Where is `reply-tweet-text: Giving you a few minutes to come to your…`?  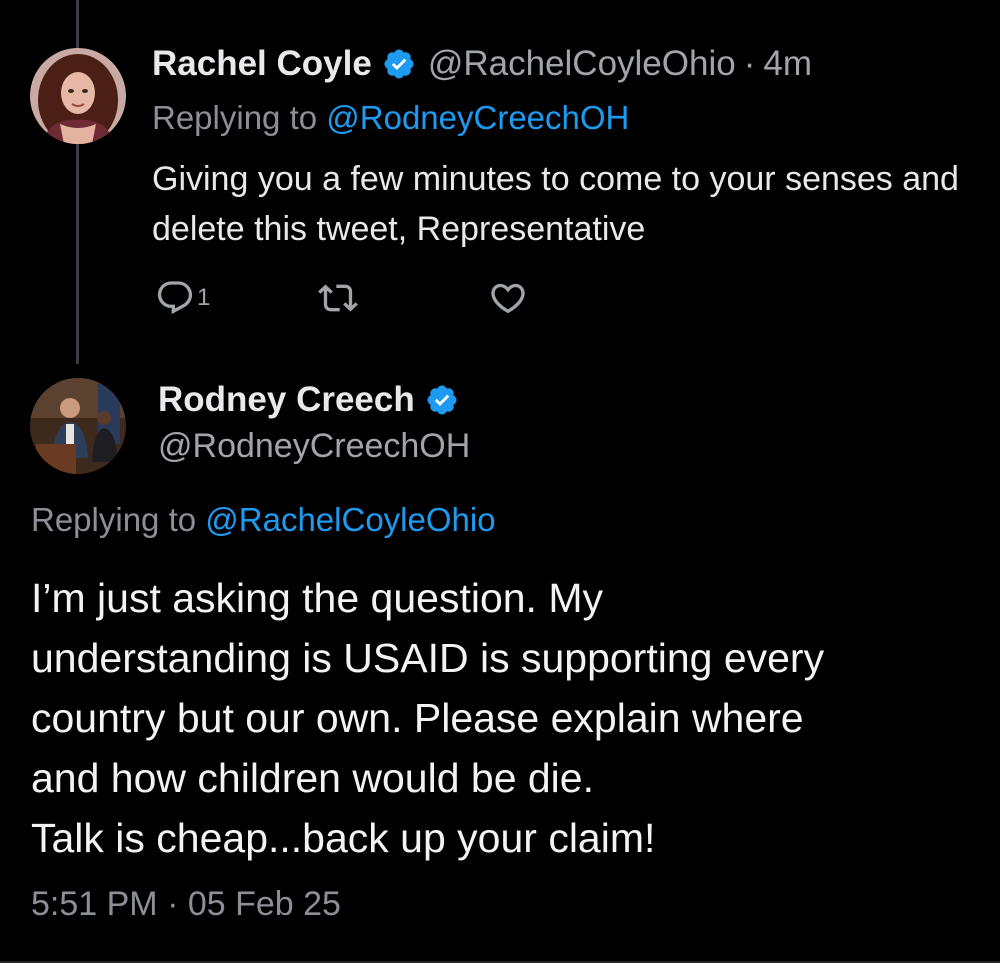 reply-tweet-text: Giving you a few minutes to come to your… is located at coordinates (555, 204).